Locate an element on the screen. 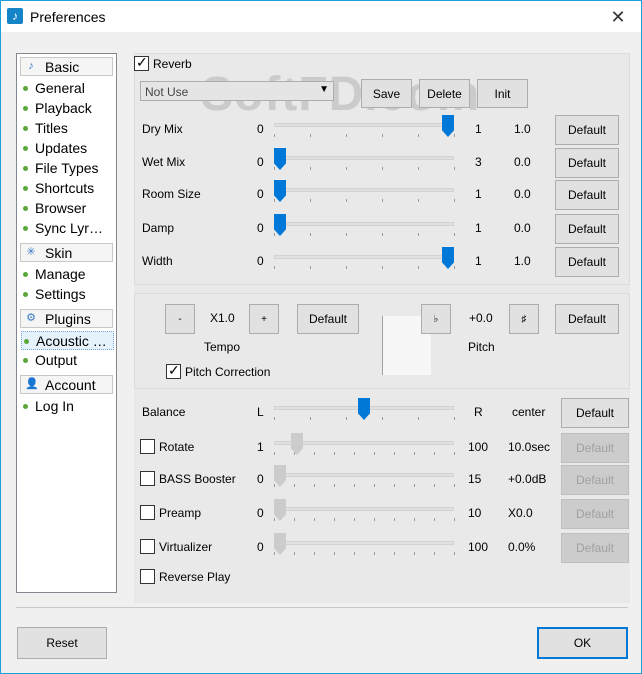  pitch-default-button: Default is located at coordinates (587, 319).